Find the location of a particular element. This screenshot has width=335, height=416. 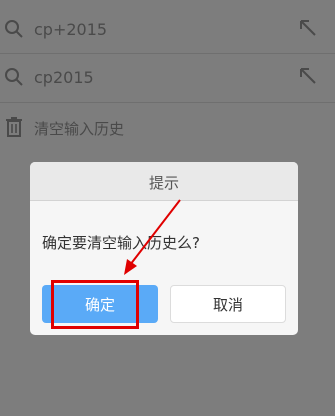

dialog-title-bar: 提示 is located at coordinates (164, 181).